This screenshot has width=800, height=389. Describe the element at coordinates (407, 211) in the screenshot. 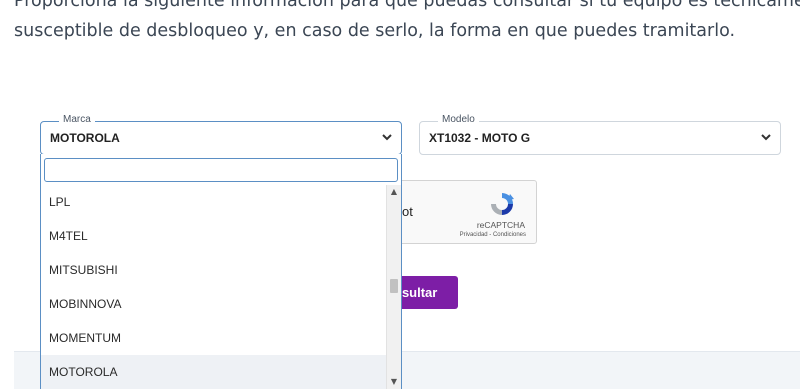

I see `recaptcha-checkbox-label: ot` at that location.